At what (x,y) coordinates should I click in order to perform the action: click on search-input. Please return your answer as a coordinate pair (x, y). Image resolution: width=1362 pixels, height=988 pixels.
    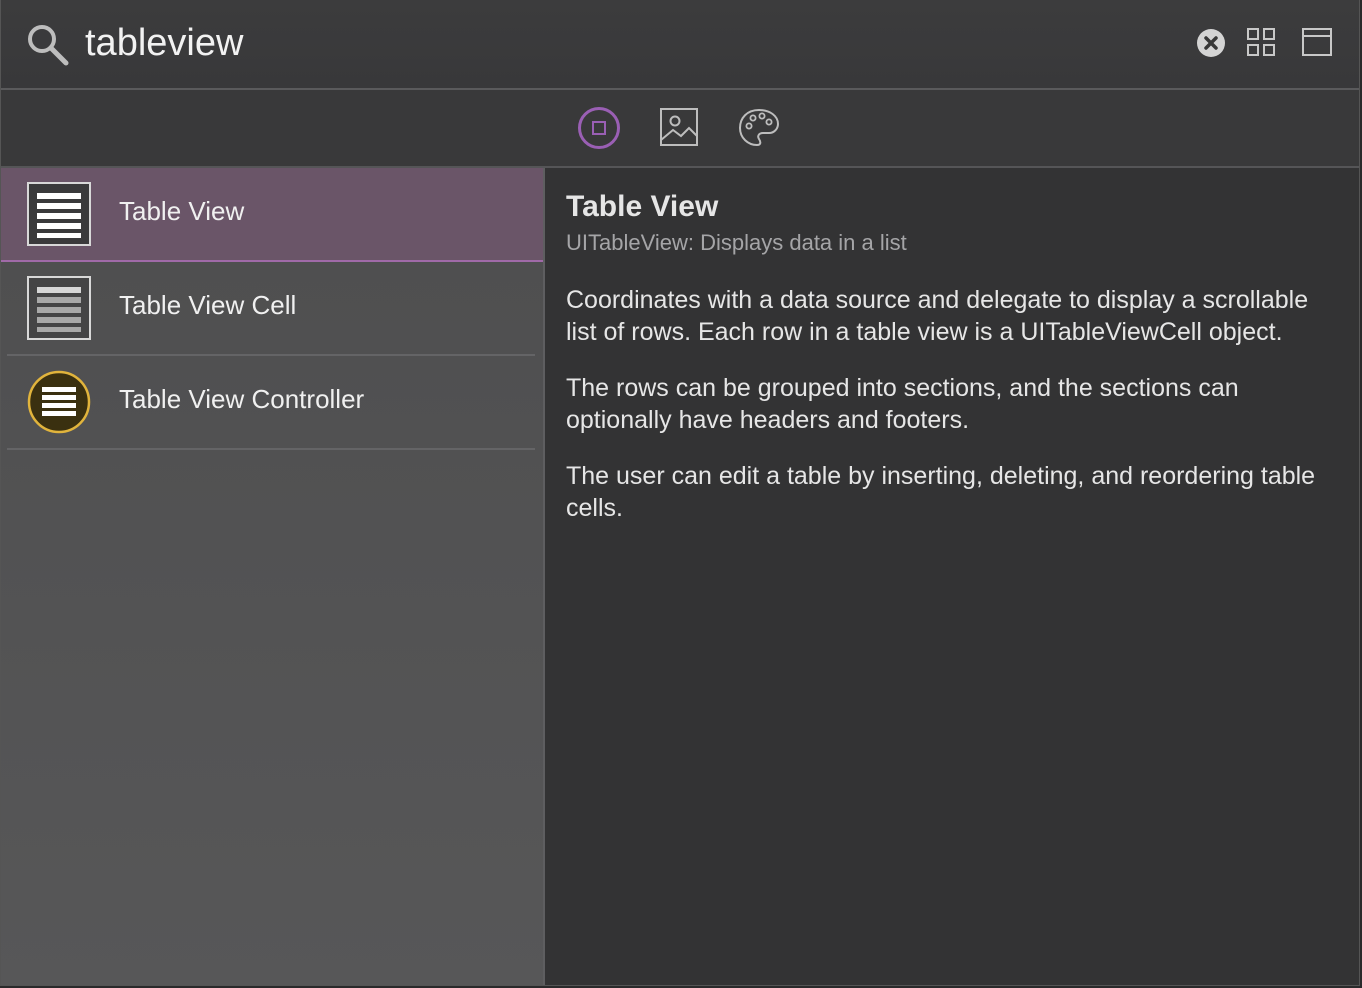
    Looking at the image, I should click on (625, 43).